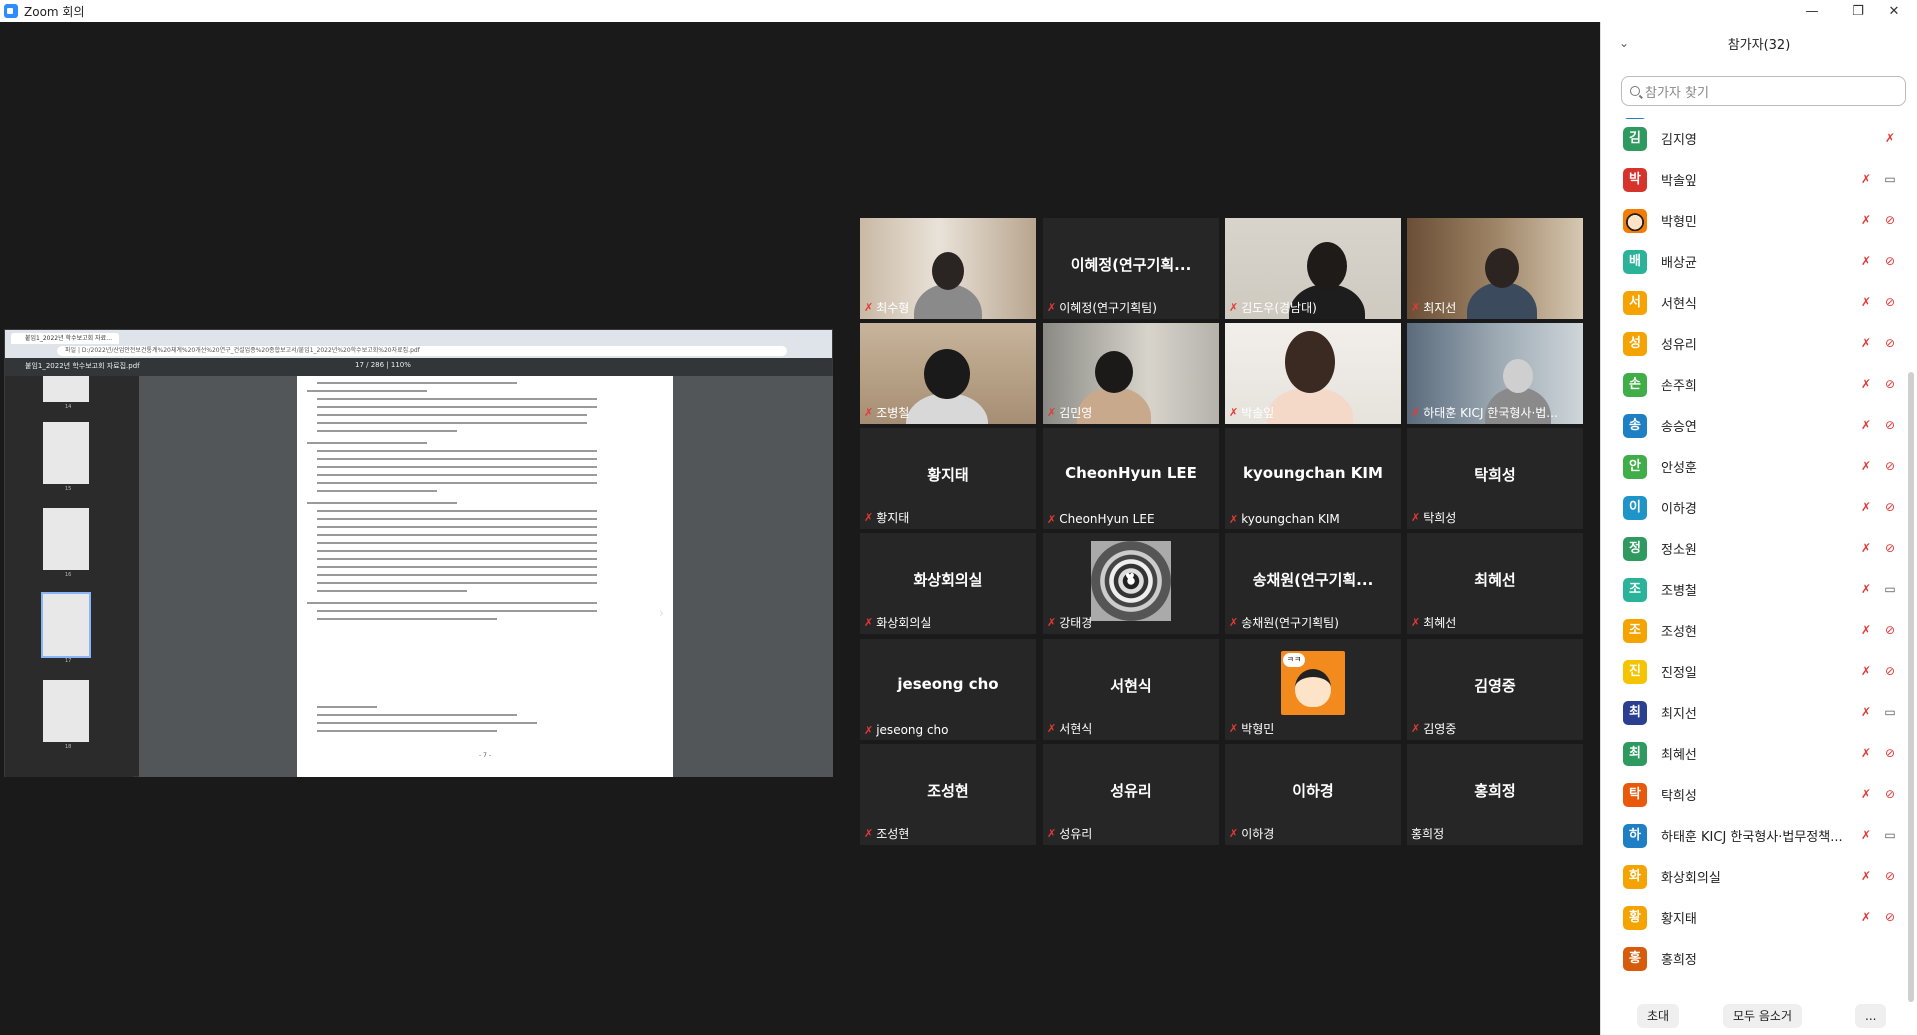 This screenshot has height=1035, width=1917. Describe the element at coordinates (1313, 583) in the screenshot. I see `video-tile: 송채원(연구기획... ✗ 송채원(연구기획팀)` at that location.